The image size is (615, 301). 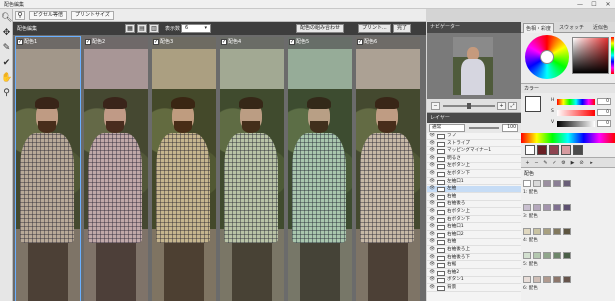 I want to click on preview-photo: ✓ 配色4, so click(x=252, y=169).